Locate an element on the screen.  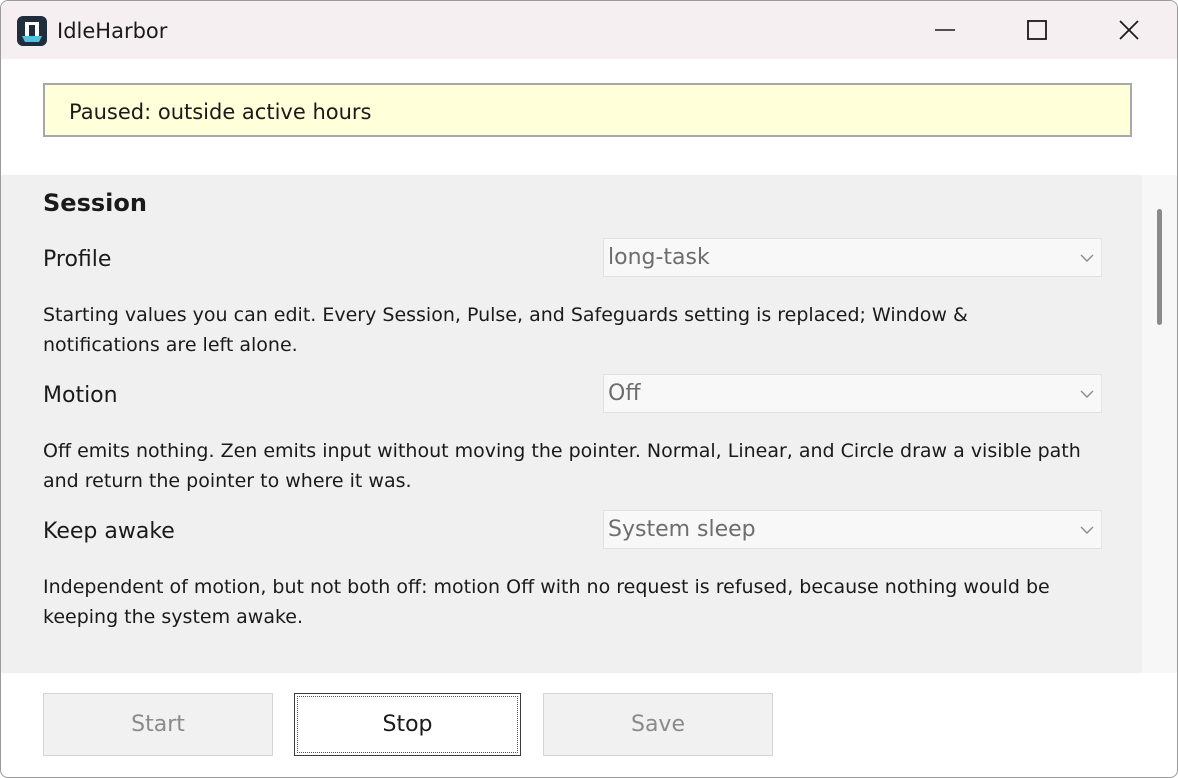
keep-awake-select: System sleep is located at coordinates (852, 529).